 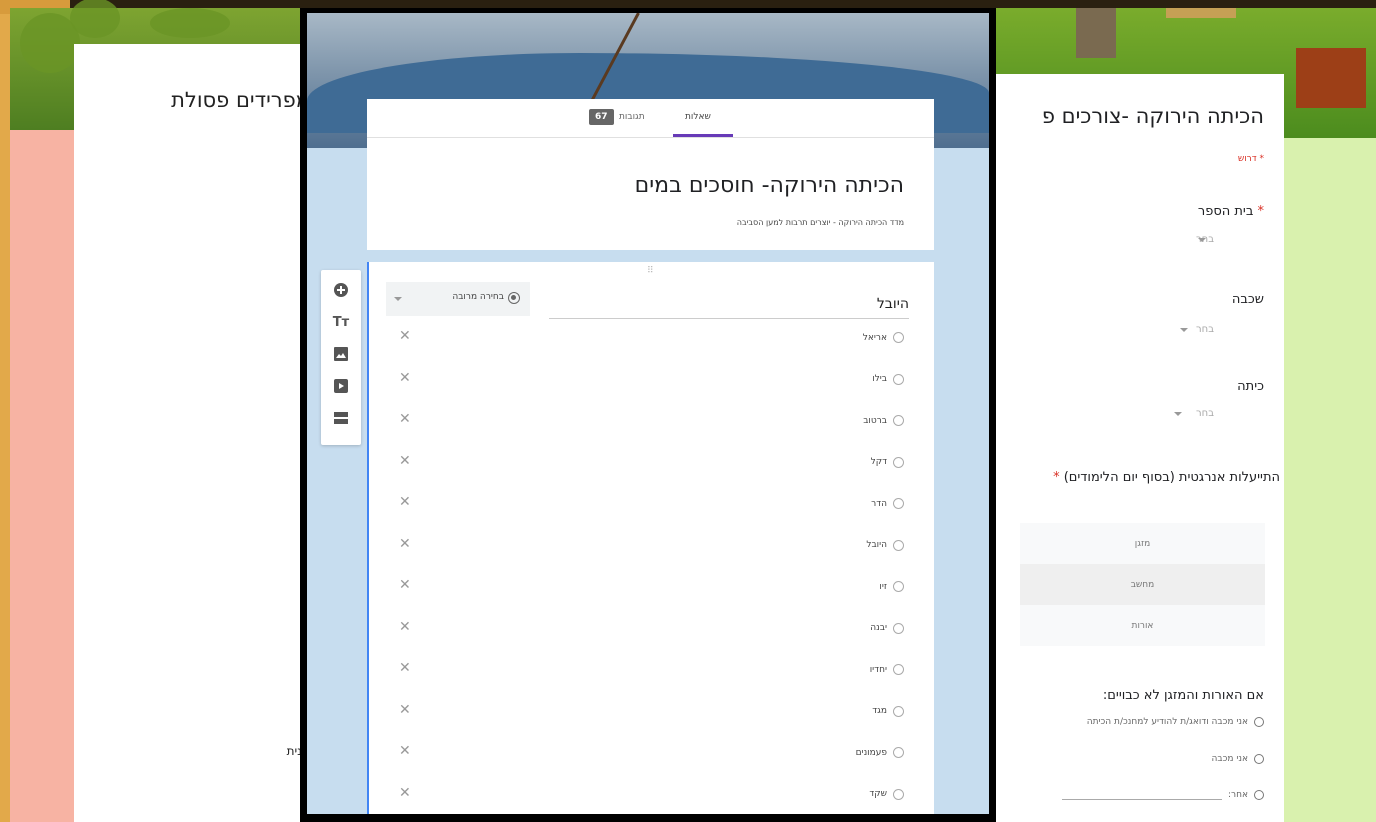 What do you see at coordinates (891, 586) in the screenshot?
I see `question-option: זיו` at bounding box center [891, 586].